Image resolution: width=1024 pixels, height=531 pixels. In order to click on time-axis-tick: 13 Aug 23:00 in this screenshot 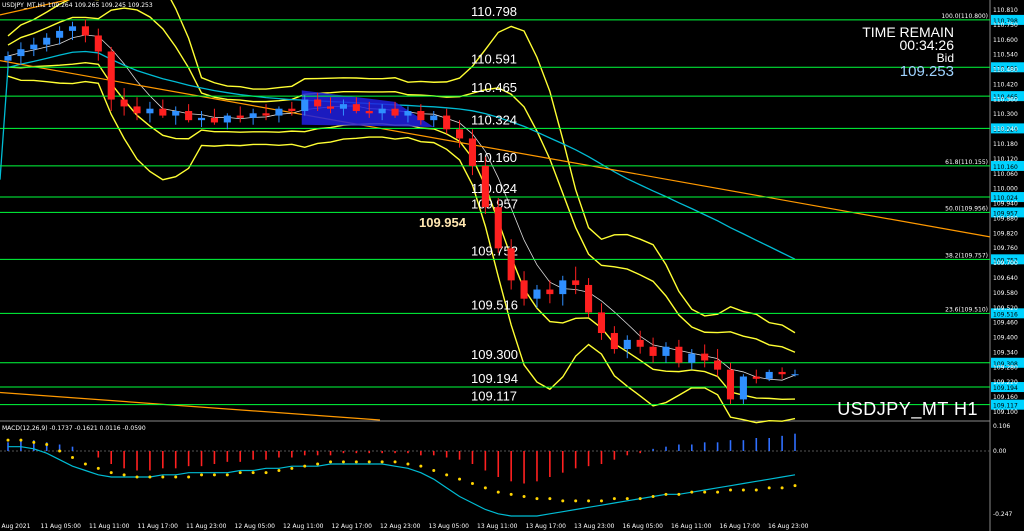, I will do `click(594, 526)`.